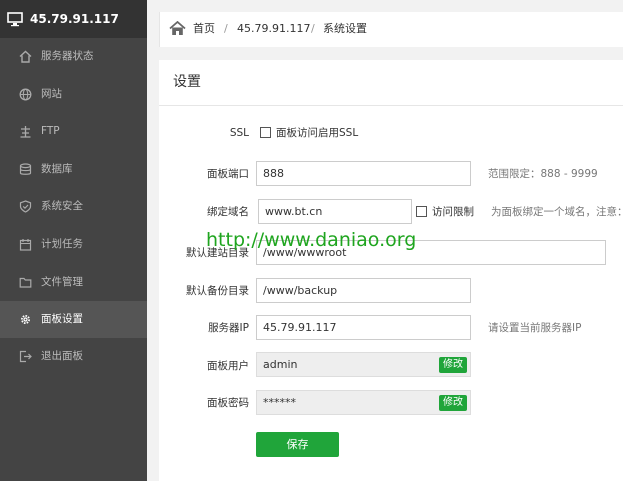 The height and width of the screenshot is (481, 623). I want to click on divider, so click(391, 105).